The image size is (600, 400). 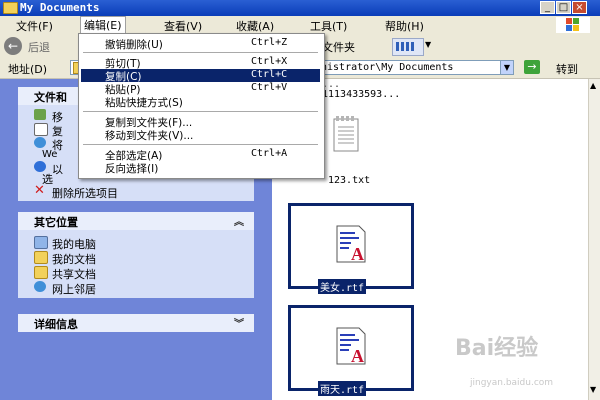 What do you see at coordinates (239, 322) in the screenshot?
I see `expand-icon: ︾` at bounding box center [239, 322].